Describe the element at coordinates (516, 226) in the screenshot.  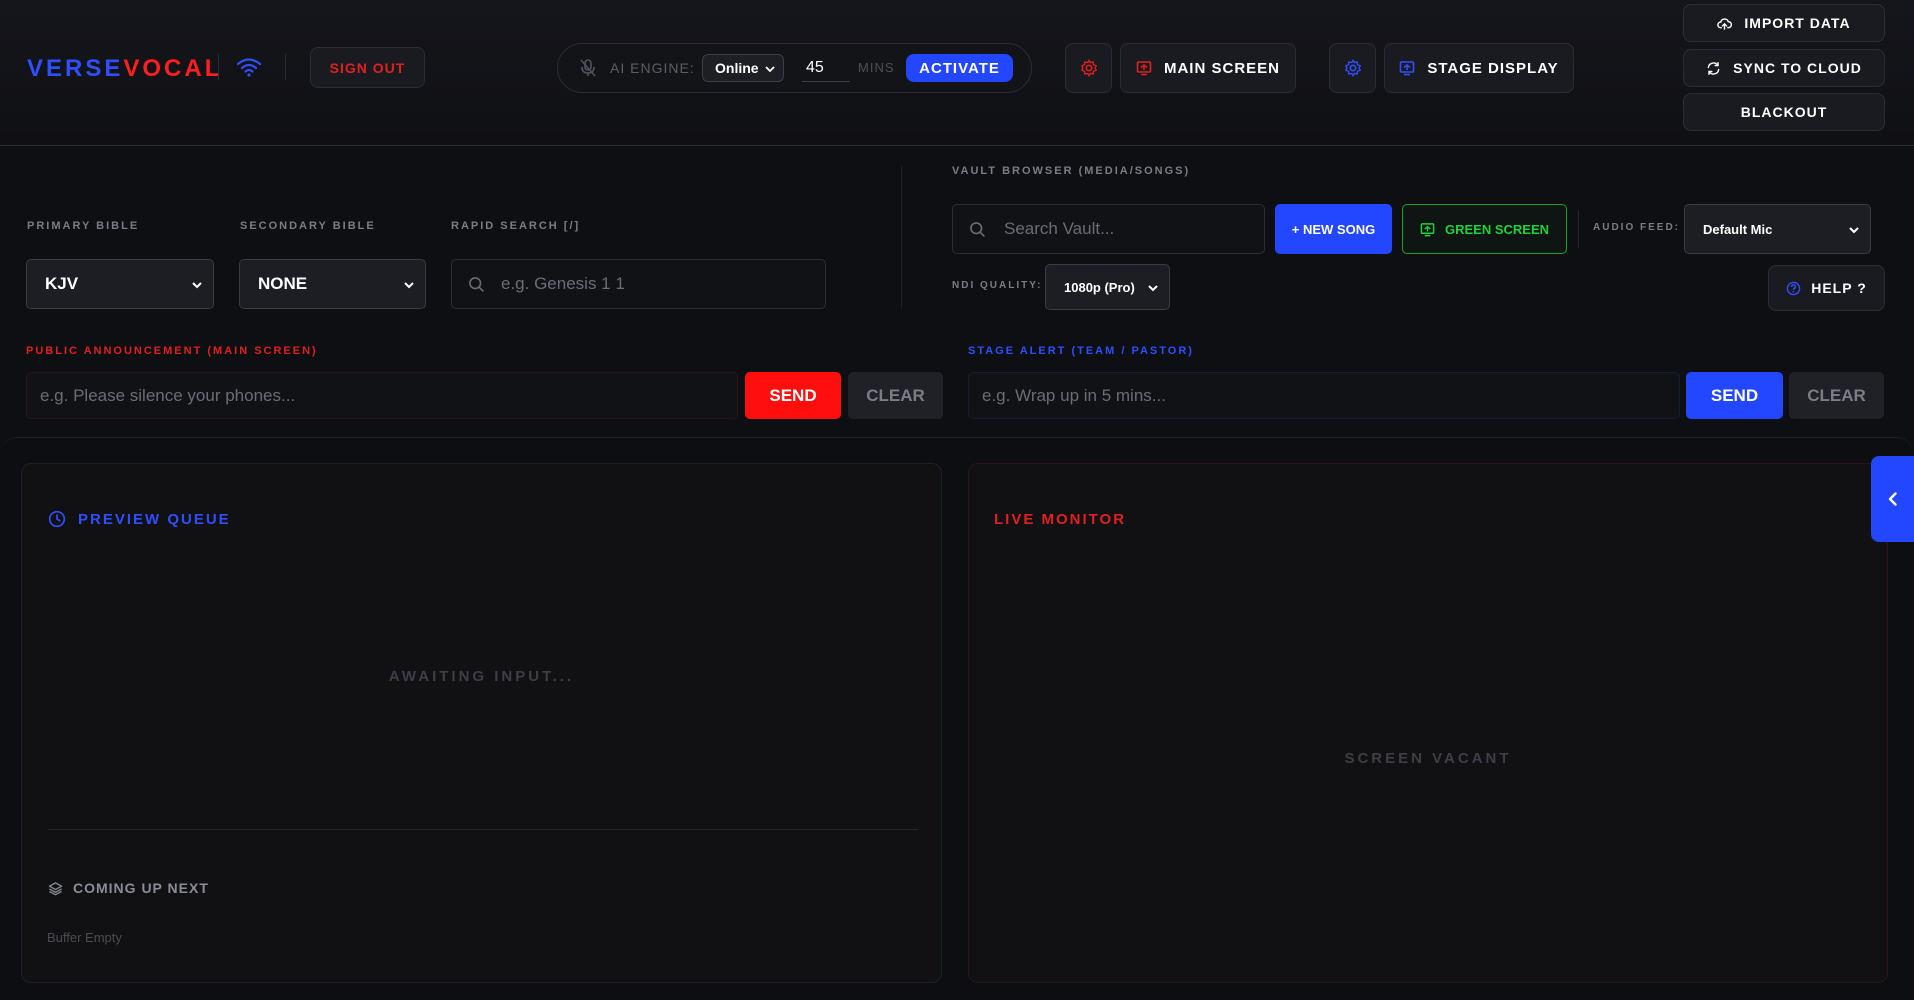
I see `rapid-search-label: RAPID SEARCH [/]` at that location.